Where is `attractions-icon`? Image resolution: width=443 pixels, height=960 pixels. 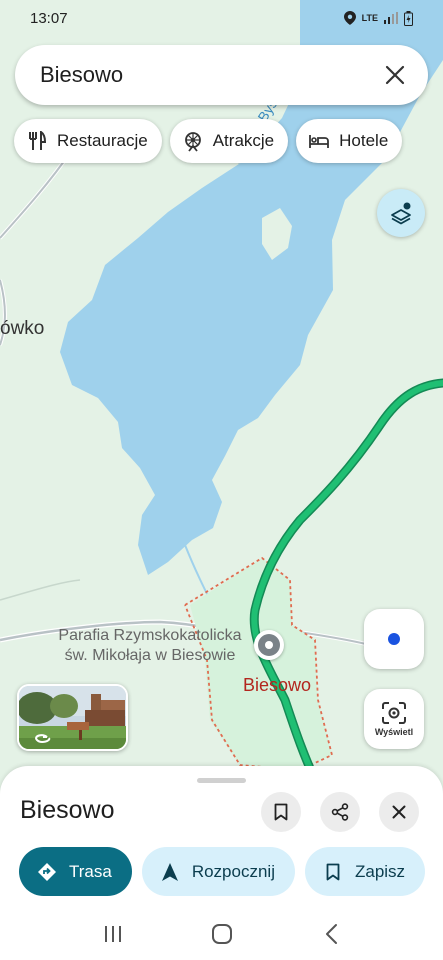 attractions-icon is located at coordinates (193, 141).